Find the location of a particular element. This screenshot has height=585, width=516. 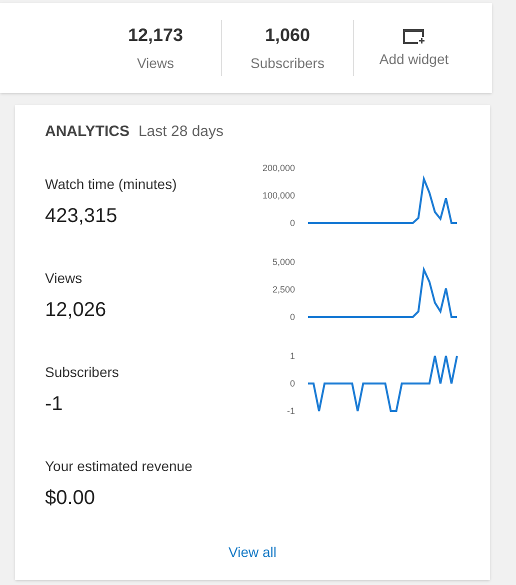

add-widget-button: Add widget is located at coordinates (409, 48).